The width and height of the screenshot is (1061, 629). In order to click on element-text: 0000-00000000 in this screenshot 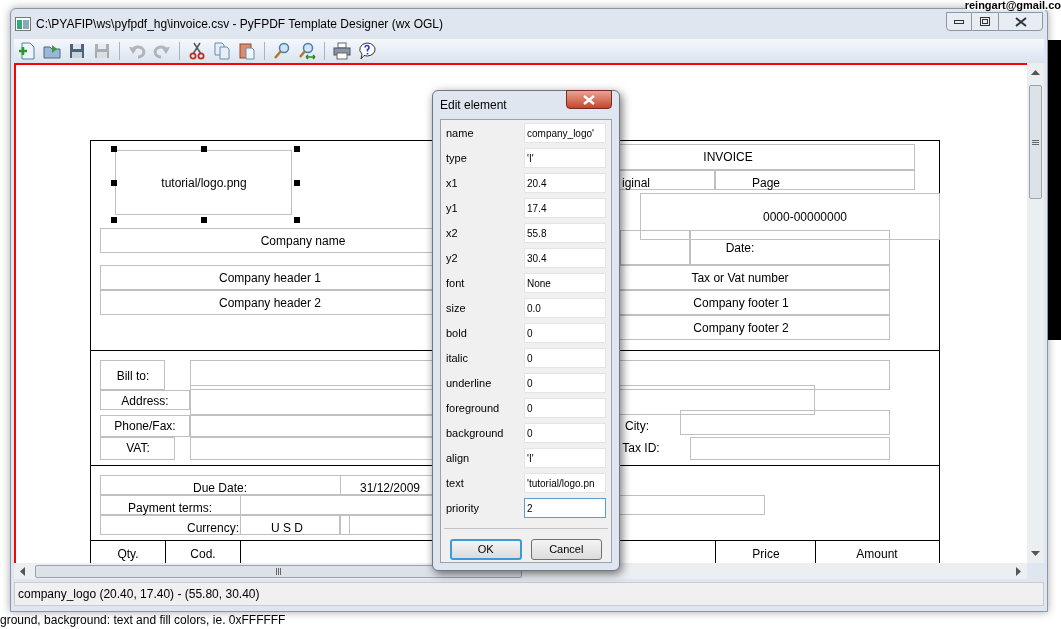, I will do `click(805, 217)`.